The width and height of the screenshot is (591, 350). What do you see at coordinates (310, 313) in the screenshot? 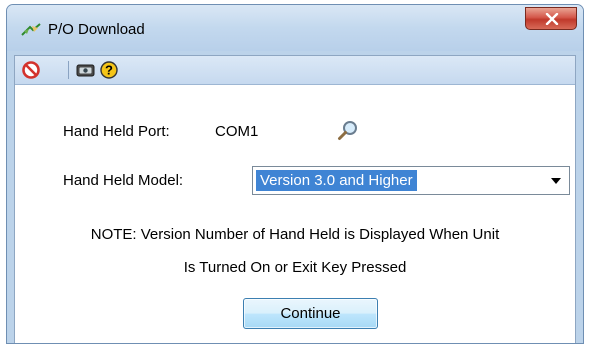
I see `continue-button: Continue` at bounding box center [310, 313].